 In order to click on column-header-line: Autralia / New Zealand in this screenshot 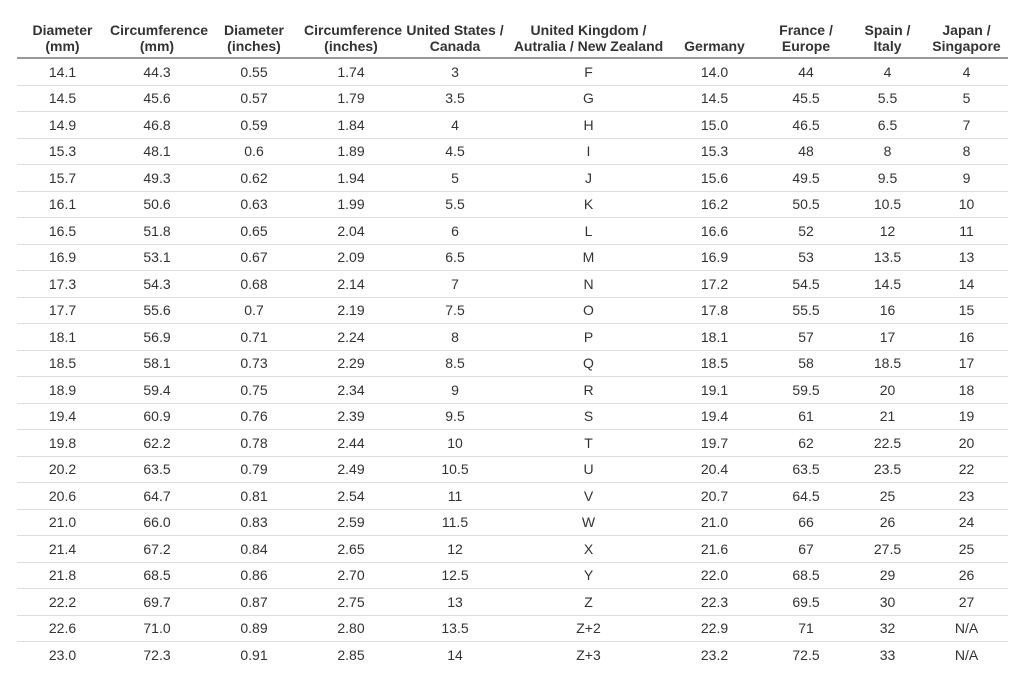, I will do `click(588, 46)`.